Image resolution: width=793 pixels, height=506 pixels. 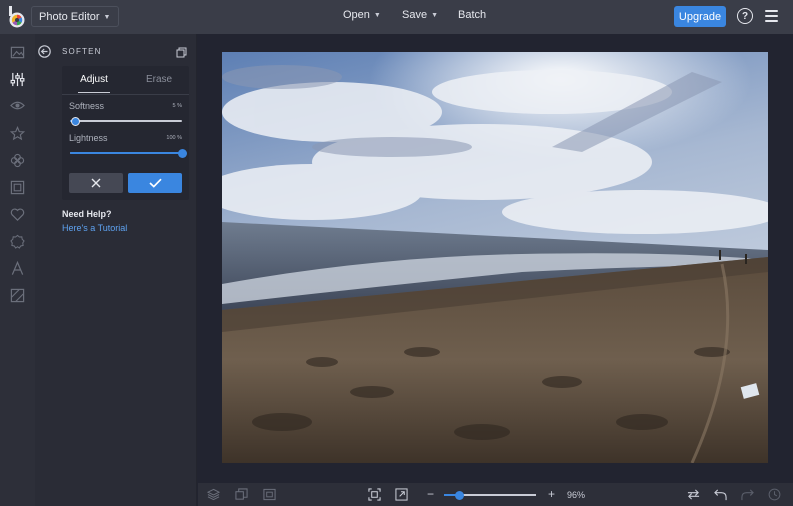 I want to click on open-menu-button: Open ▼, so click(x=362, y=15).